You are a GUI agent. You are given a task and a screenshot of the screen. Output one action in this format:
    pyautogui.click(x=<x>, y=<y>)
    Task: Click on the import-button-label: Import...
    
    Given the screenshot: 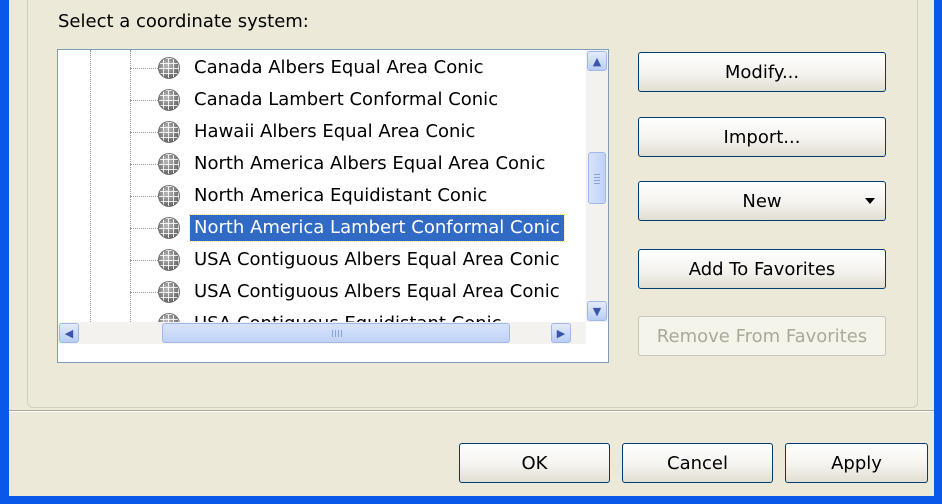 What is the action you would take?
    pyautogui.click(x=762, y=137)
    